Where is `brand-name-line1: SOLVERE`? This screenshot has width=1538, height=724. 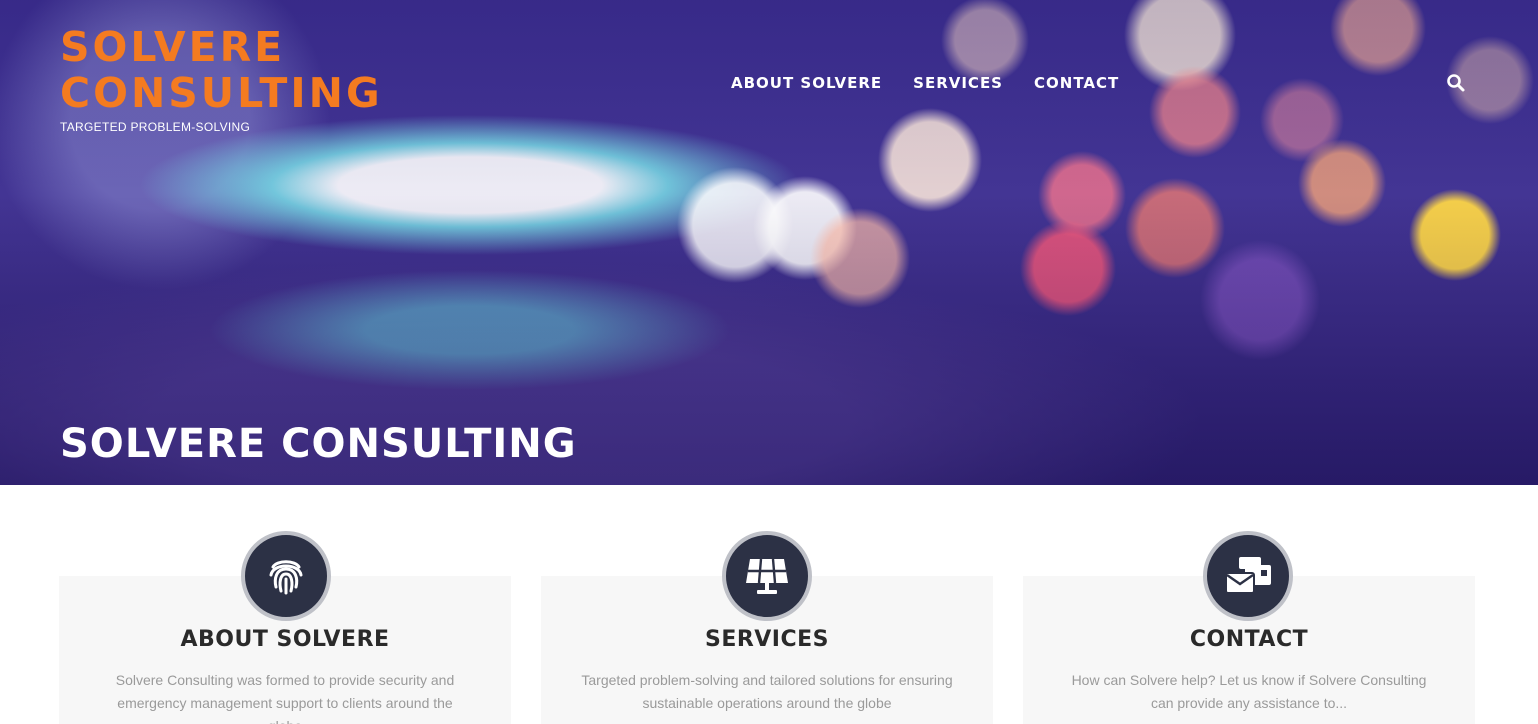
brand-name-line1: SOLVERE is located at coordinates (173, 47).